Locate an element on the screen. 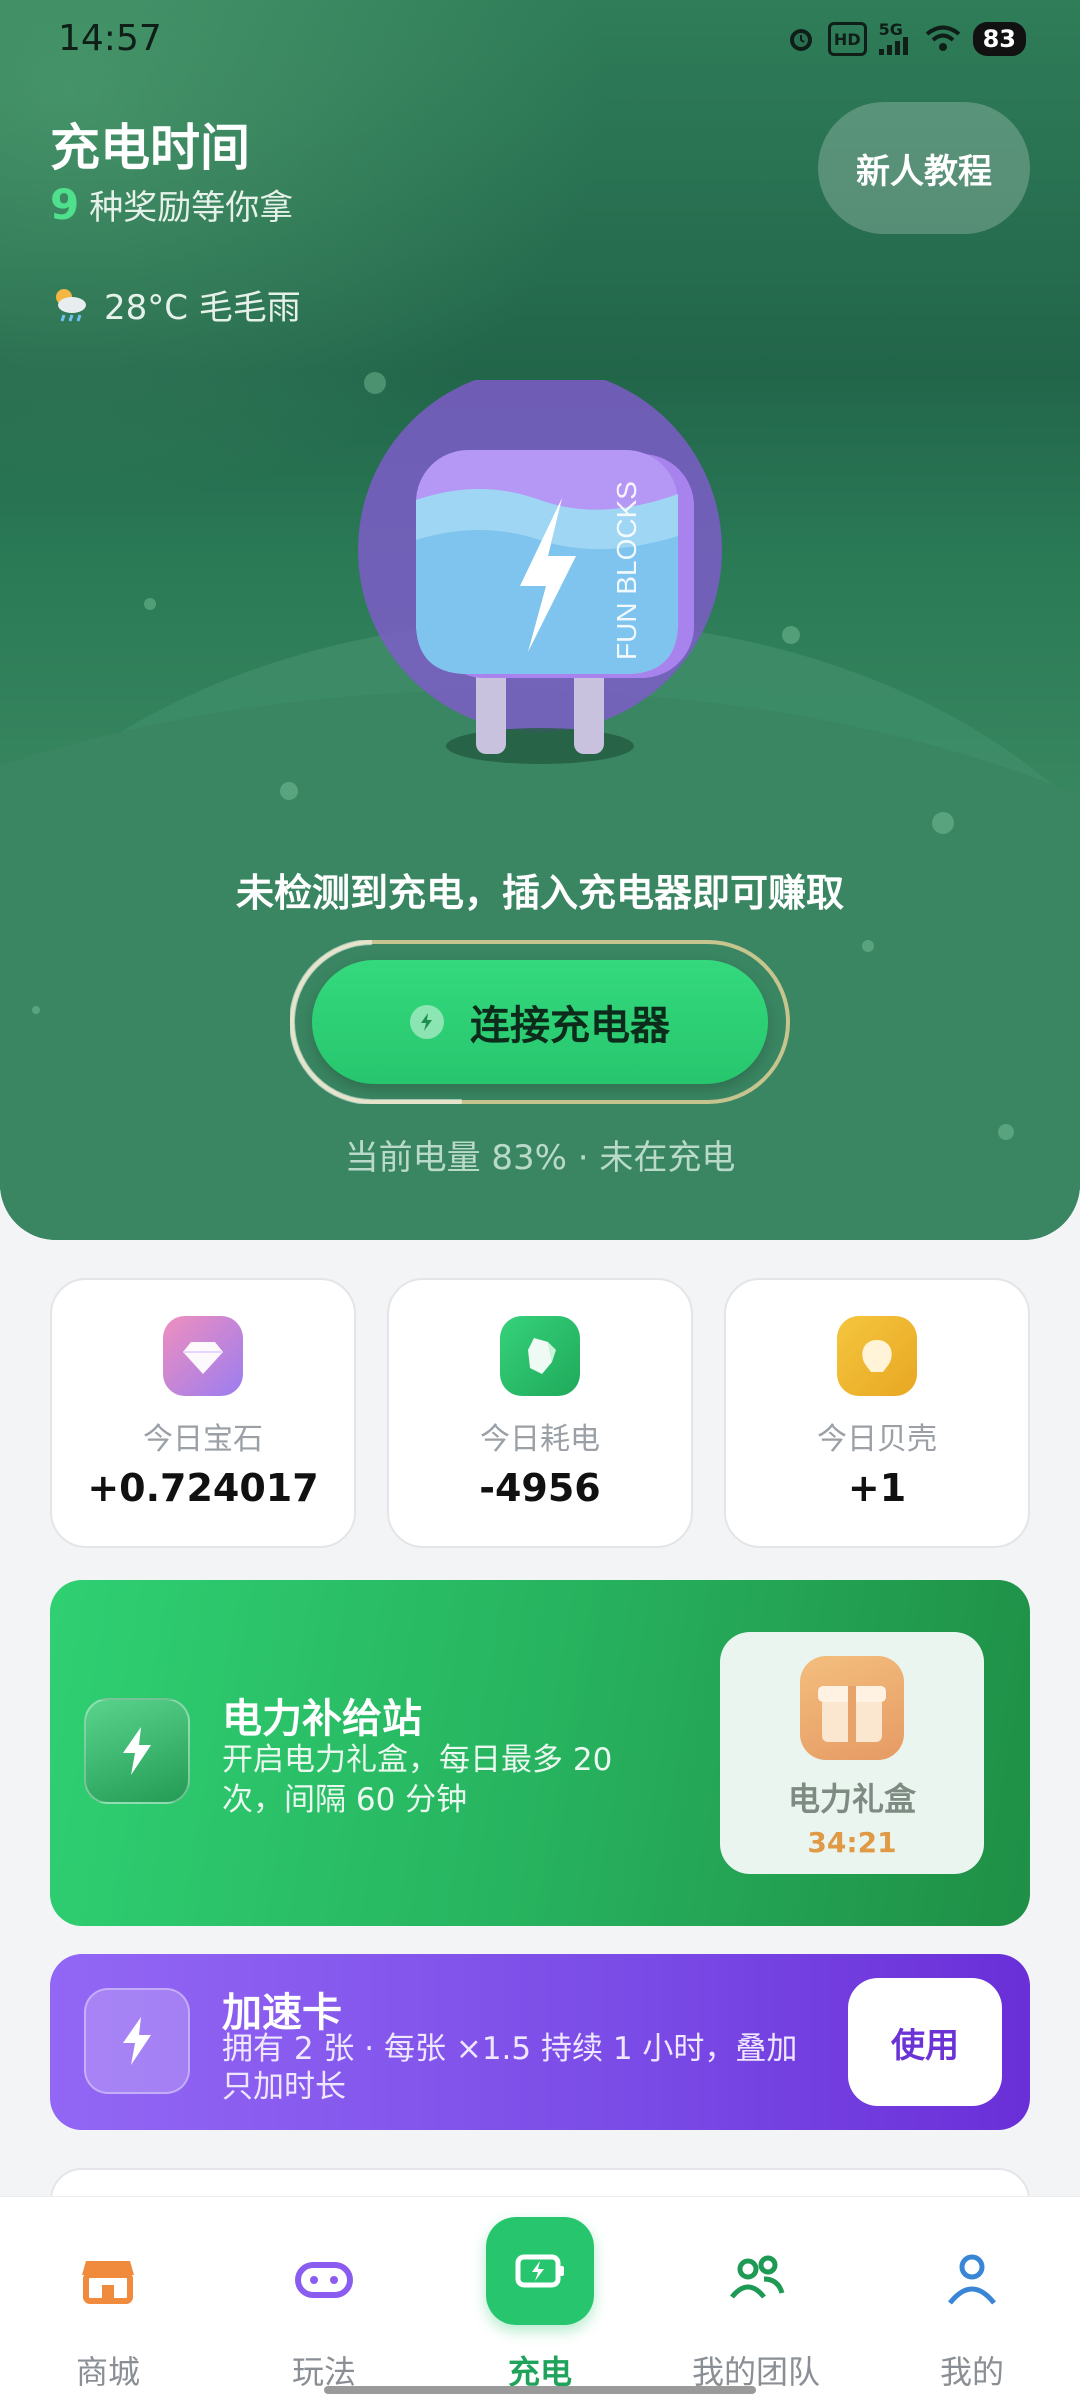  charger-illustration: FUN BLOCKS is located at coordinates (540, 574).